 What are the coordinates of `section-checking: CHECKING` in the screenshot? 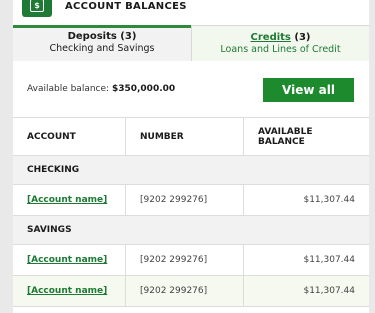 It's located at (191, 170).